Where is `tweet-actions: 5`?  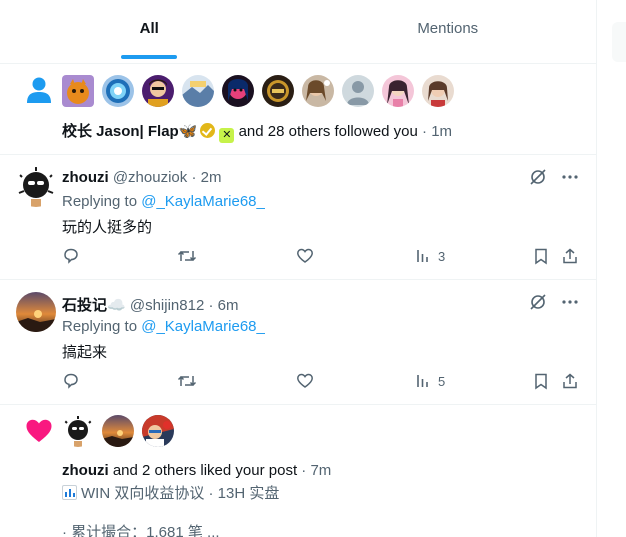 tweet-actions: 5 is located at coordinates (322, 382).